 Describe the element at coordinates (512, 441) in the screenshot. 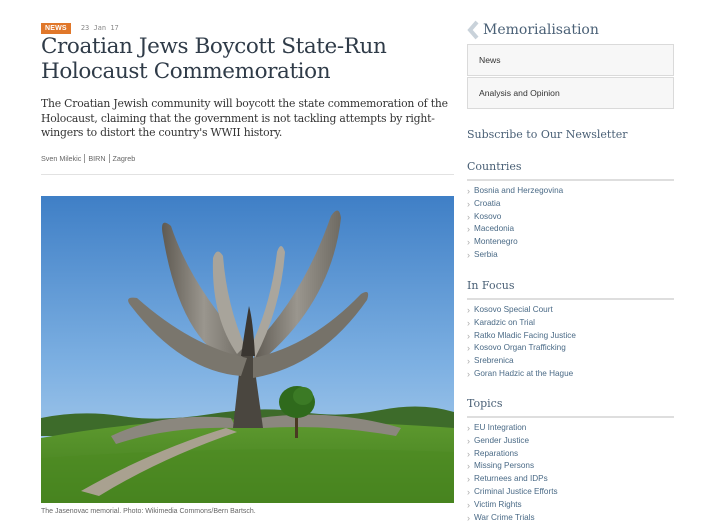

I see `list-item: Gender Justice` at that location.